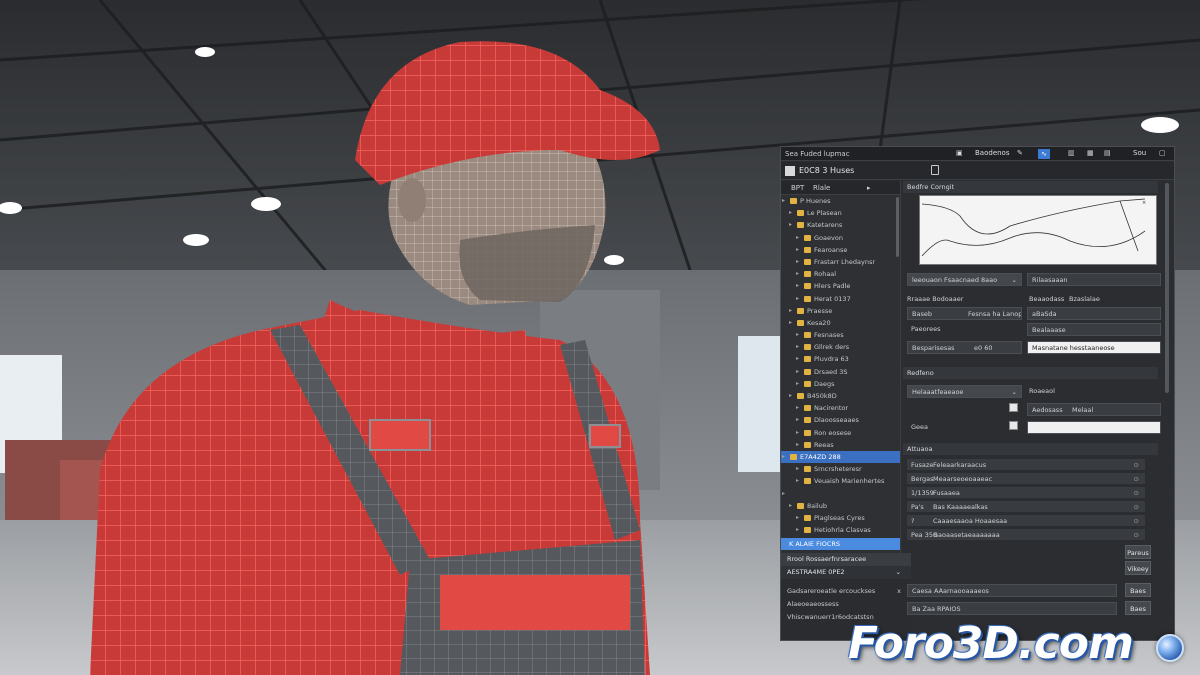 The height and width of the screenshot is (675, 1200). What do you see at coordinates (1026, 507) in the screenshot?
I see `attribute-row: Pa's Bas Kaaaaealkas ⊙` at bounding box center [1026, 507].